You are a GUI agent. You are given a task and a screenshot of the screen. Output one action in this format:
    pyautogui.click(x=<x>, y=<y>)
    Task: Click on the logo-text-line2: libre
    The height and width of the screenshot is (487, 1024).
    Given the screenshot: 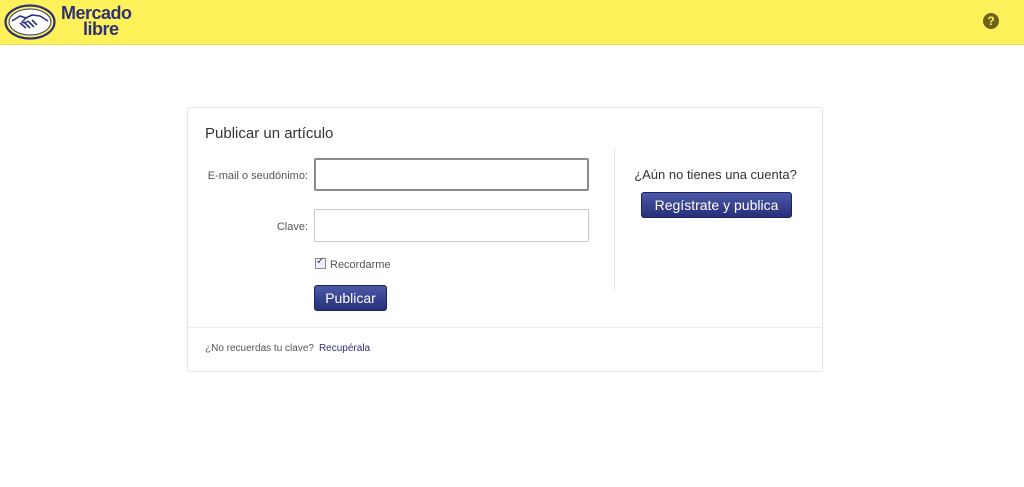 What is the action you would take?
    pyautogui.click(x=101, y=29)
    